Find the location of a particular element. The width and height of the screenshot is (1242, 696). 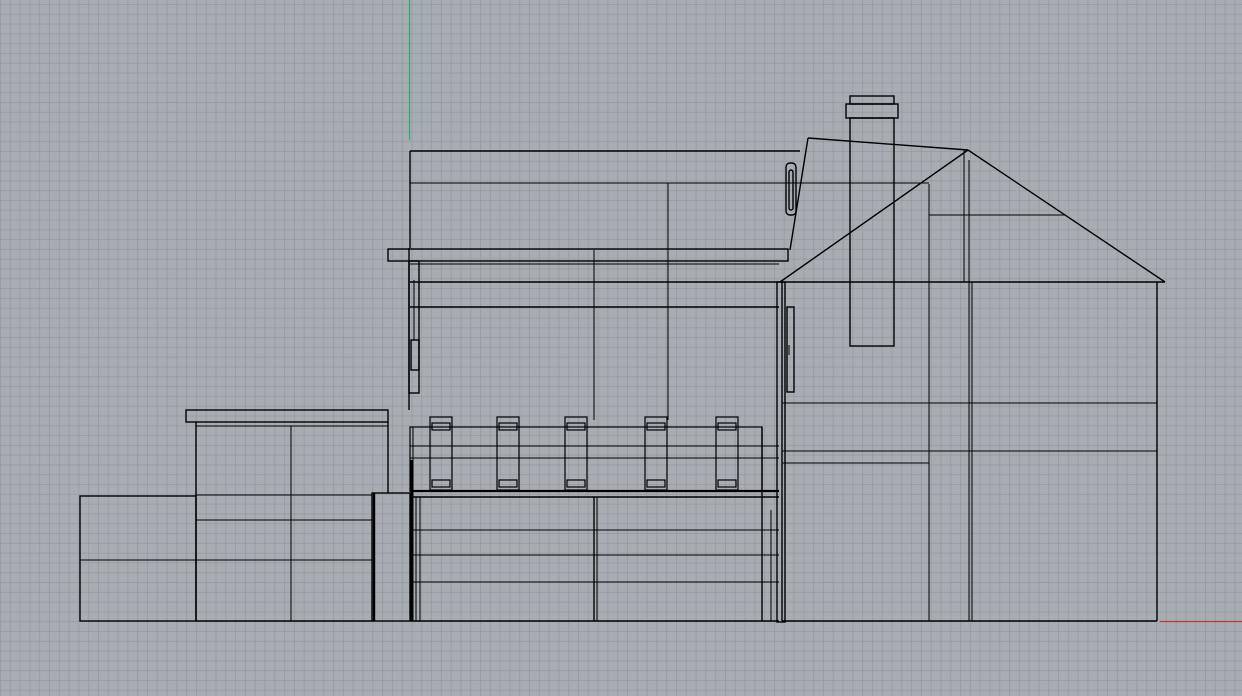

far-left-shed is located at coordinates (138, 558).